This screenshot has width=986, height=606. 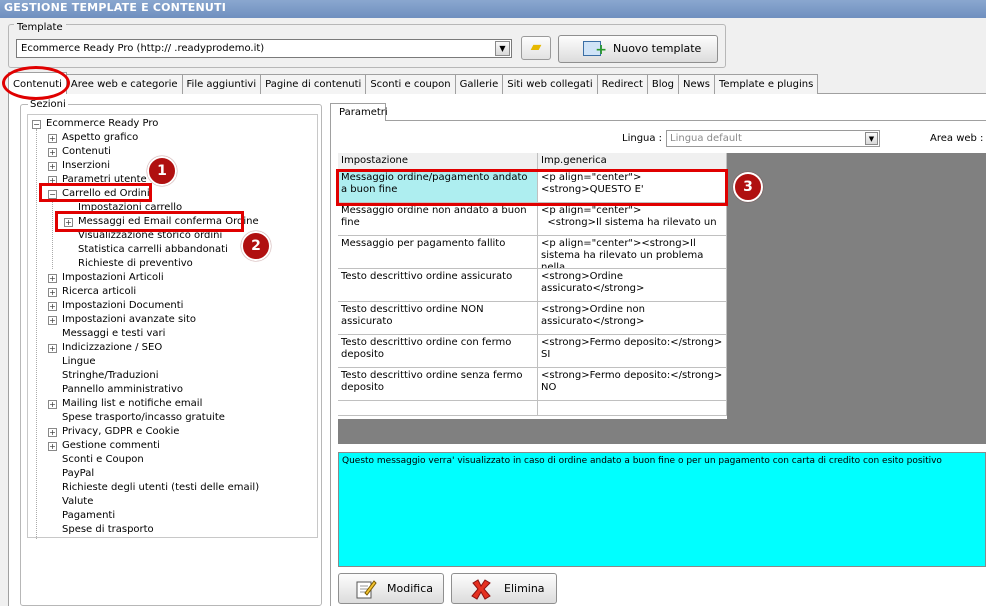 I want to click on tree-item: Impostazioni Articoli, so click(x=113, y=278).